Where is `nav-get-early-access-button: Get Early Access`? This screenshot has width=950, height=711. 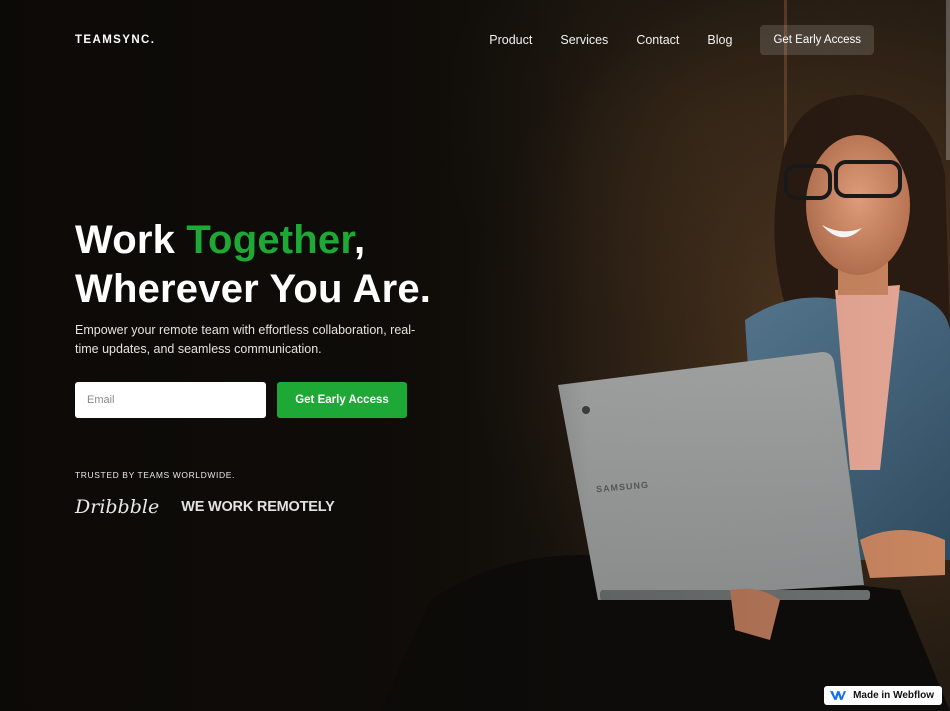
nav-get-early-access-button: Get Early Access is located at coordinates (817, 40).